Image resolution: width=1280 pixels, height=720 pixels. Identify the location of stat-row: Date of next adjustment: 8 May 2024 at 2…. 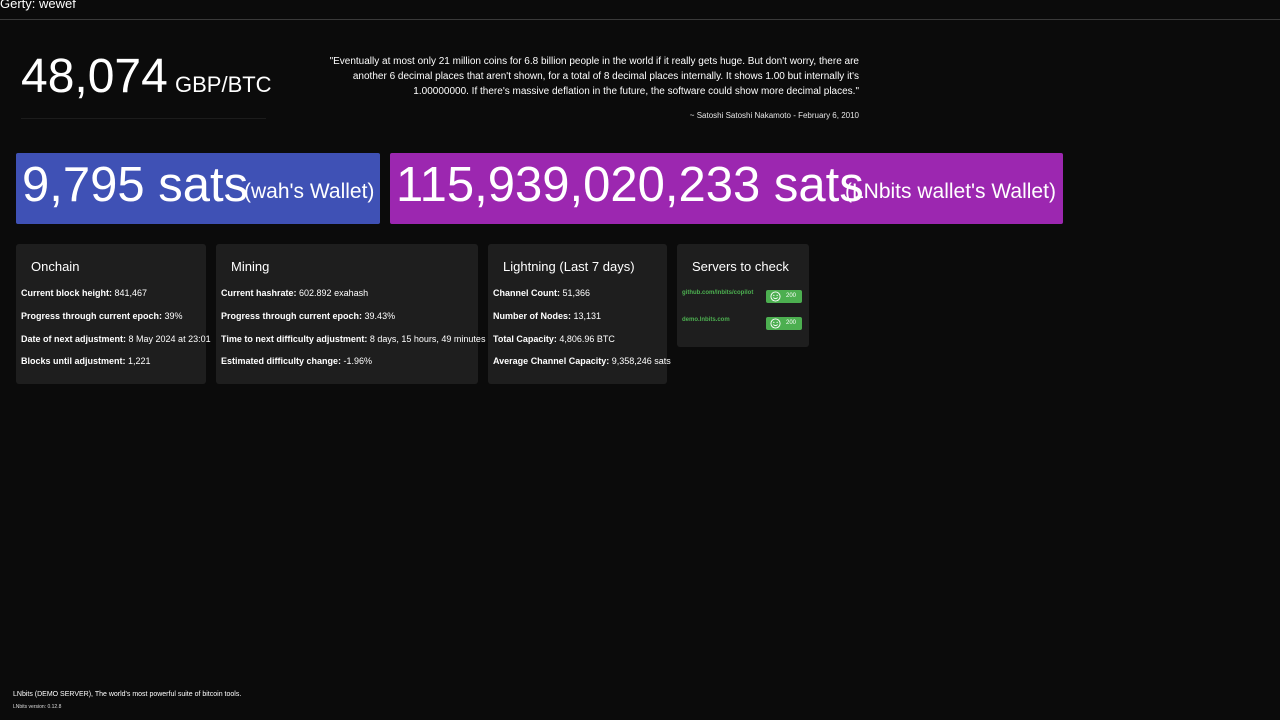
(116, 339).